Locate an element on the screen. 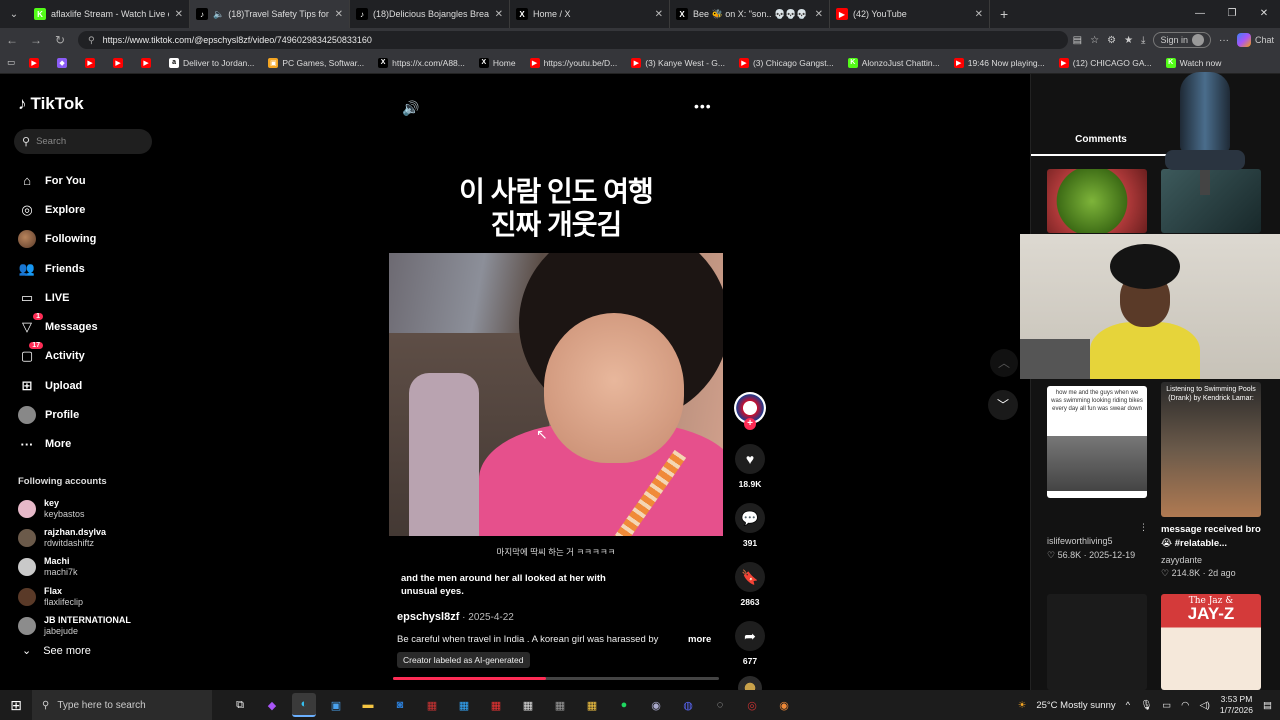  nav-item-for-you: ⌂ For You is located at coordinates (58, 180).